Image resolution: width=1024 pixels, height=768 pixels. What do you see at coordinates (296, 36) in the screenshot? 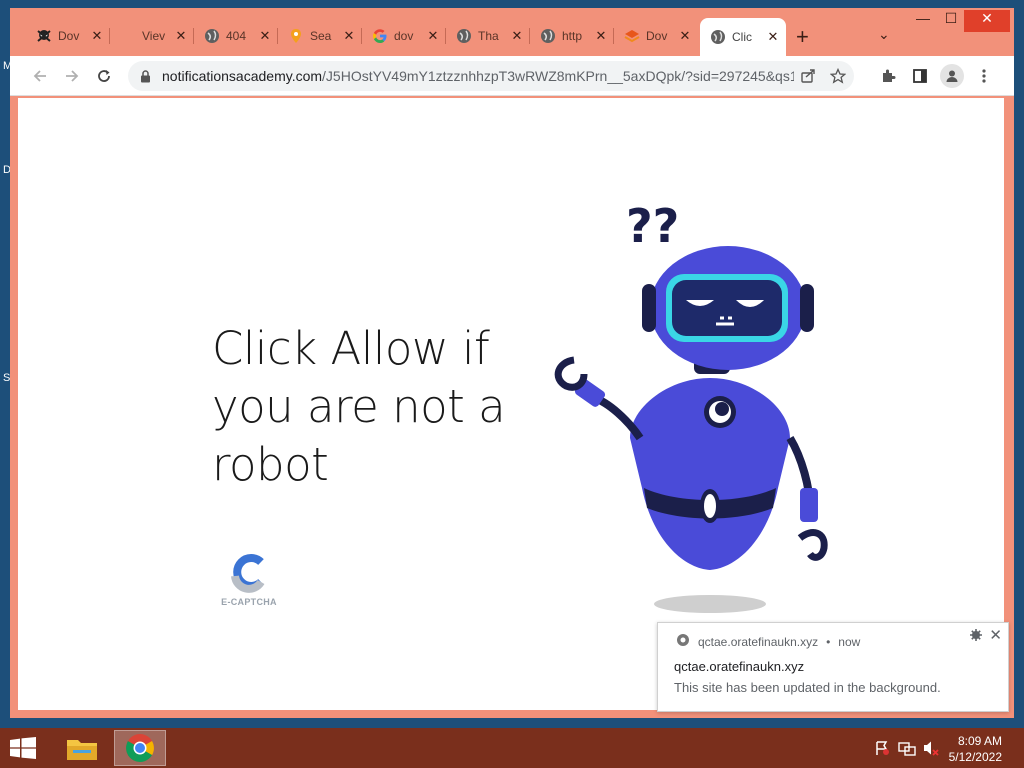
I see `map-pin-icon` at bounding box center [296, 36].